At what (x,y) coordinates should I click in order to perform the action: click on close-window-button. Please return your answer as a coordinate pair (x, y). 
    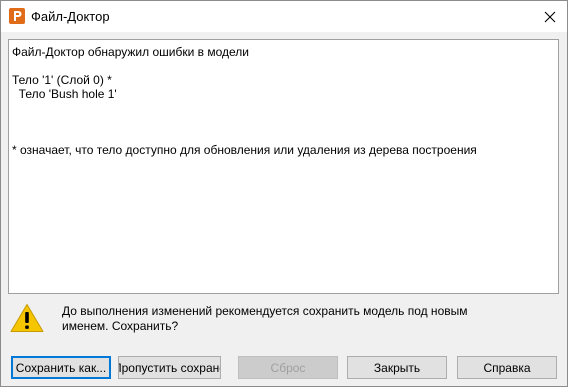
    Looking at the image, I should click on (550, 16).